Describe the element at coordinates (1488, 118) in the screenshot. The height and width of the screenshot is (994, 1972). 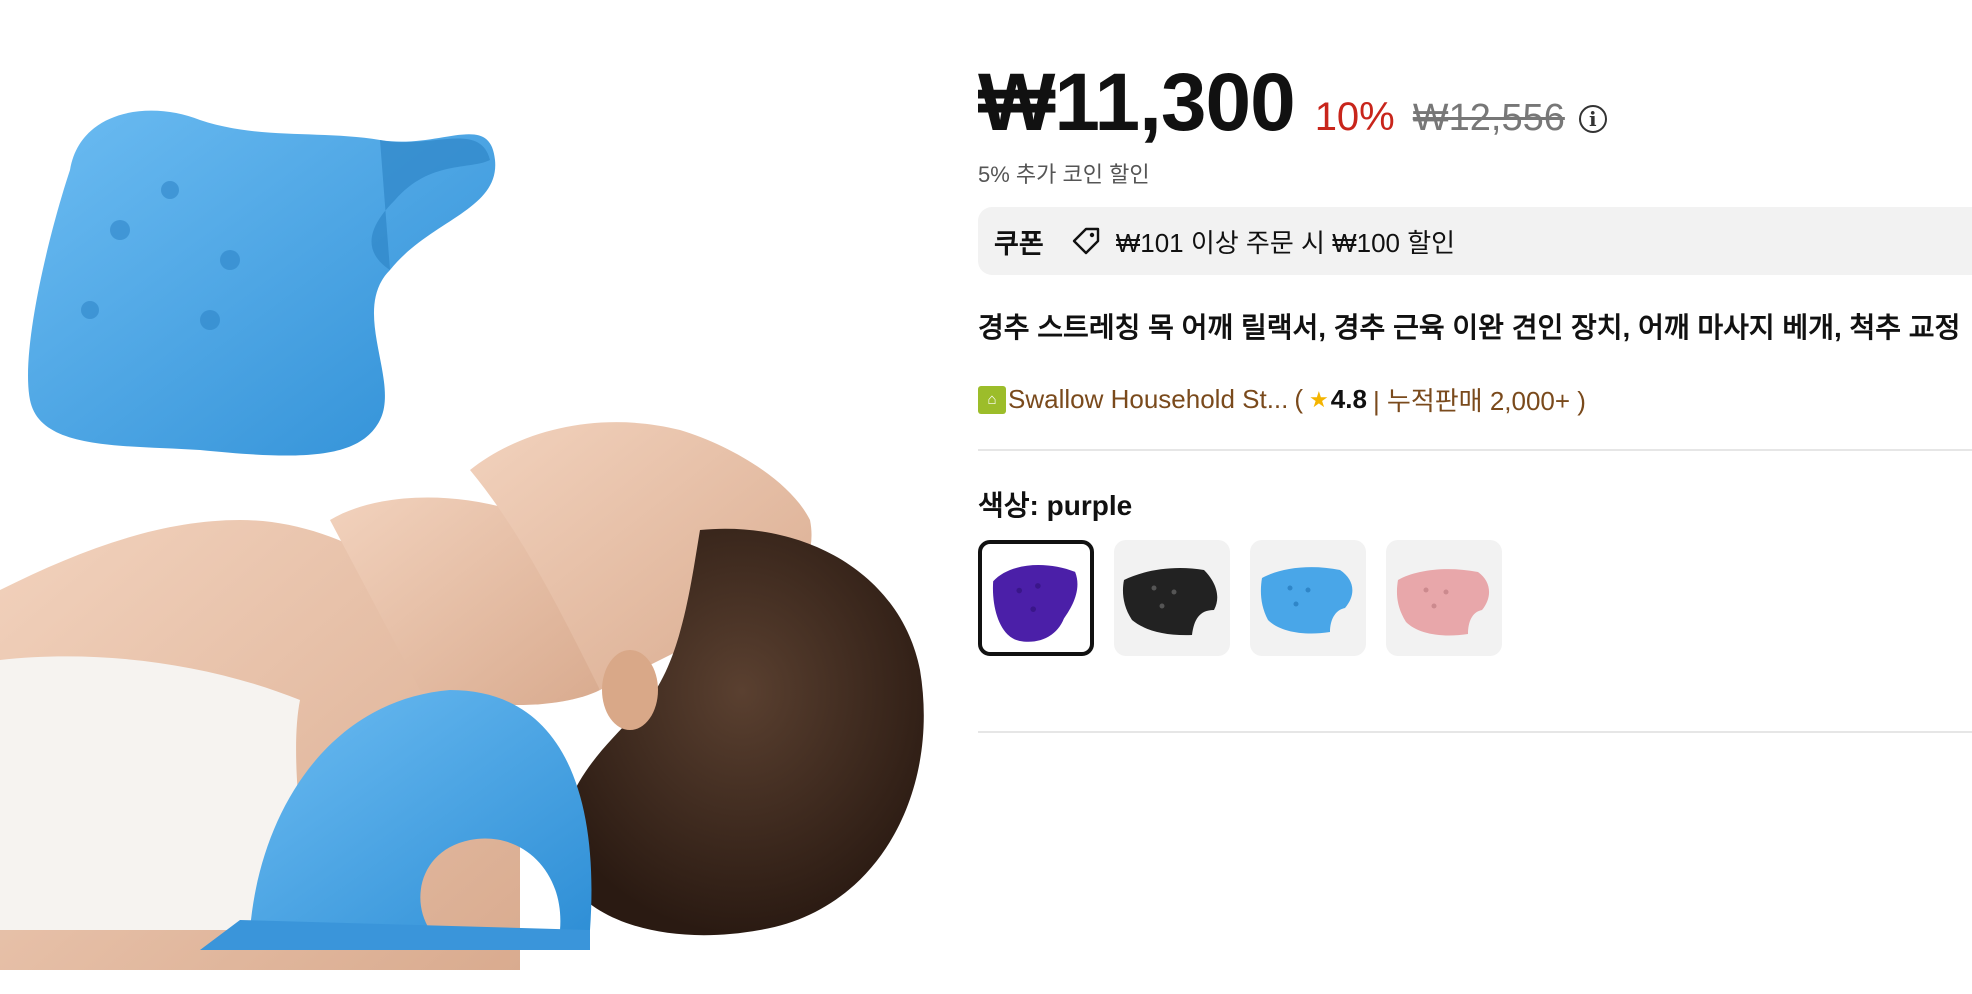
I see `original-price: ₩12,556` at that location.